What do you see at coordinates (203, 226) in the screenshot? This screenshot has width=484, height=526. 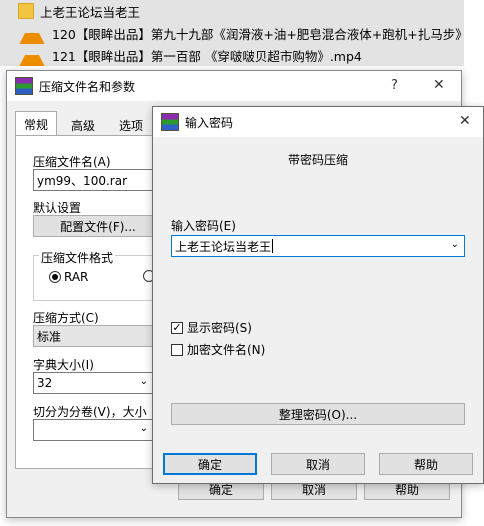 I see `password-label: 输入密码(E)` at bounding box center [203, 226].